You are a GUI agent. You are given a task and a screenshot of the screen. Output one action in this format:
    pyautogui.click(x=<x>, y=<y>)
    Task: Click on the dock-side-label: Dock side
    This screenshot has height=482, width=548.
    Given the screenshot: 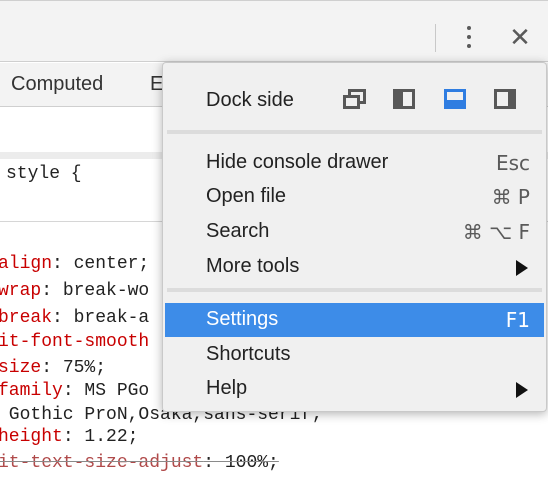 What is the action you would take?
    pyautogui.click(x=250, y=100)
    